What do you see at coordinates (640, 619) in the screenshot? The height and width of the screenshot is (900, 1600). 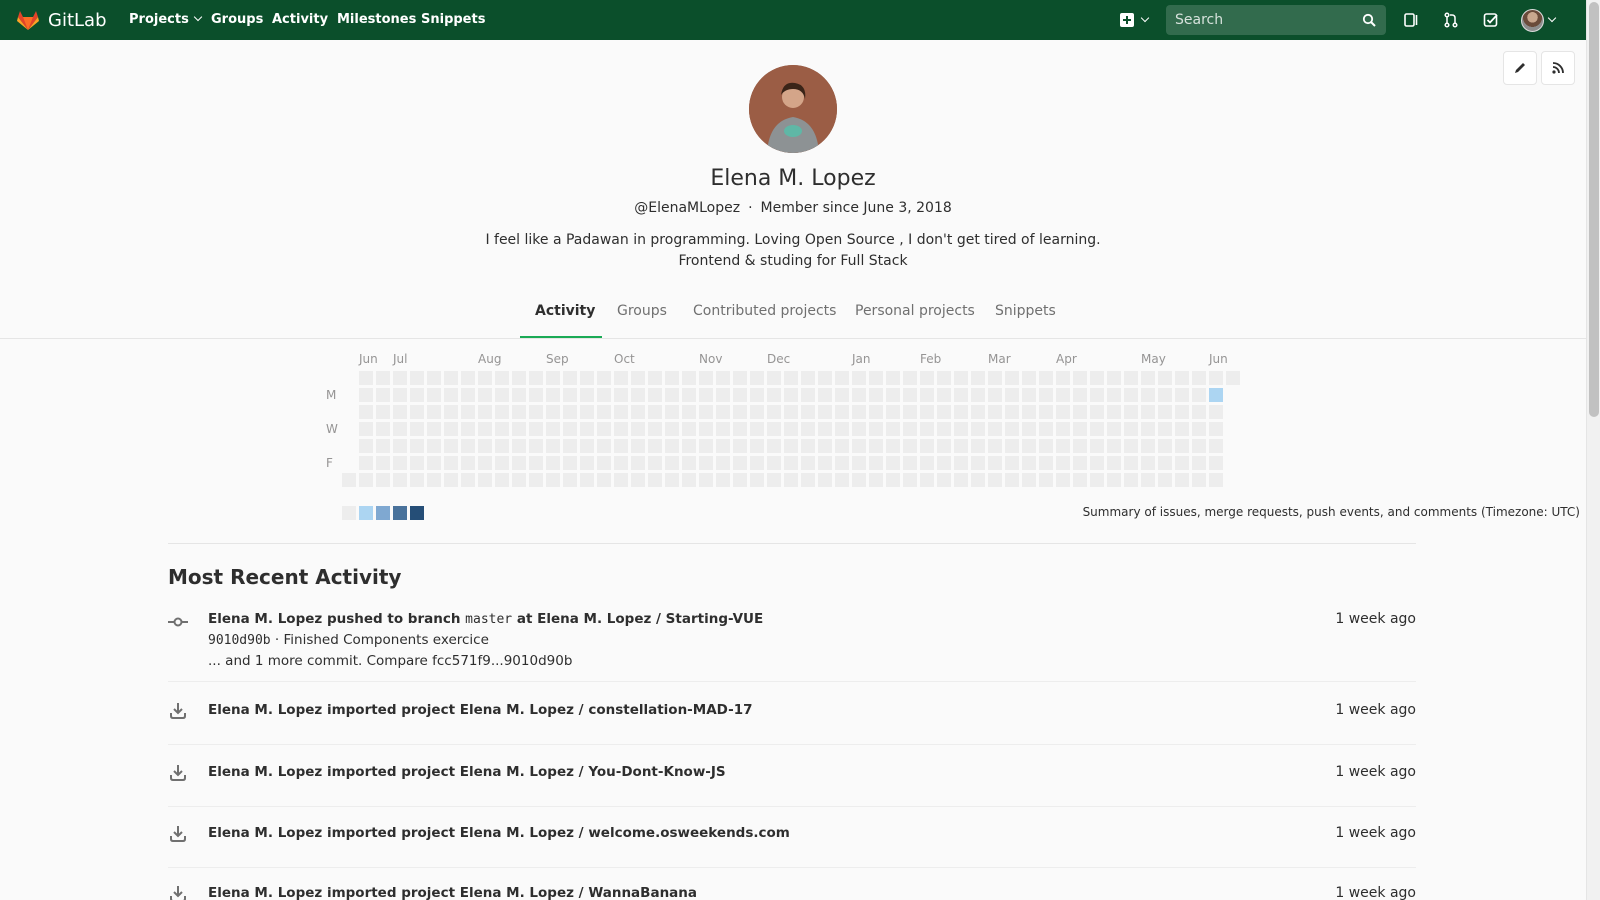 I see `event-project-link: at Elena M. Lopez / Starting-VUE` at bounding box center [640, 619].